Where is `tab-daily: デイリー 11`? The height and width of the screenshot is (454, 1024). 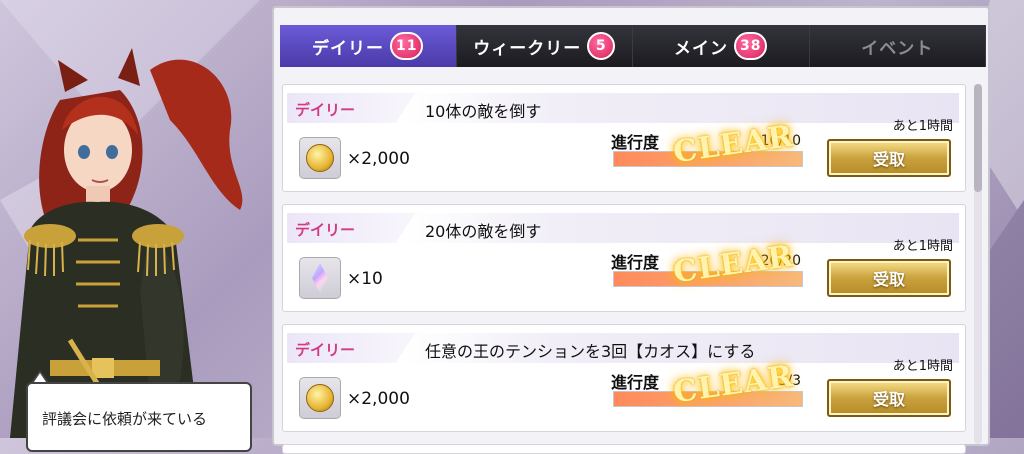
tab-daily: デイリー 11 is located at coordinates (368, 46).